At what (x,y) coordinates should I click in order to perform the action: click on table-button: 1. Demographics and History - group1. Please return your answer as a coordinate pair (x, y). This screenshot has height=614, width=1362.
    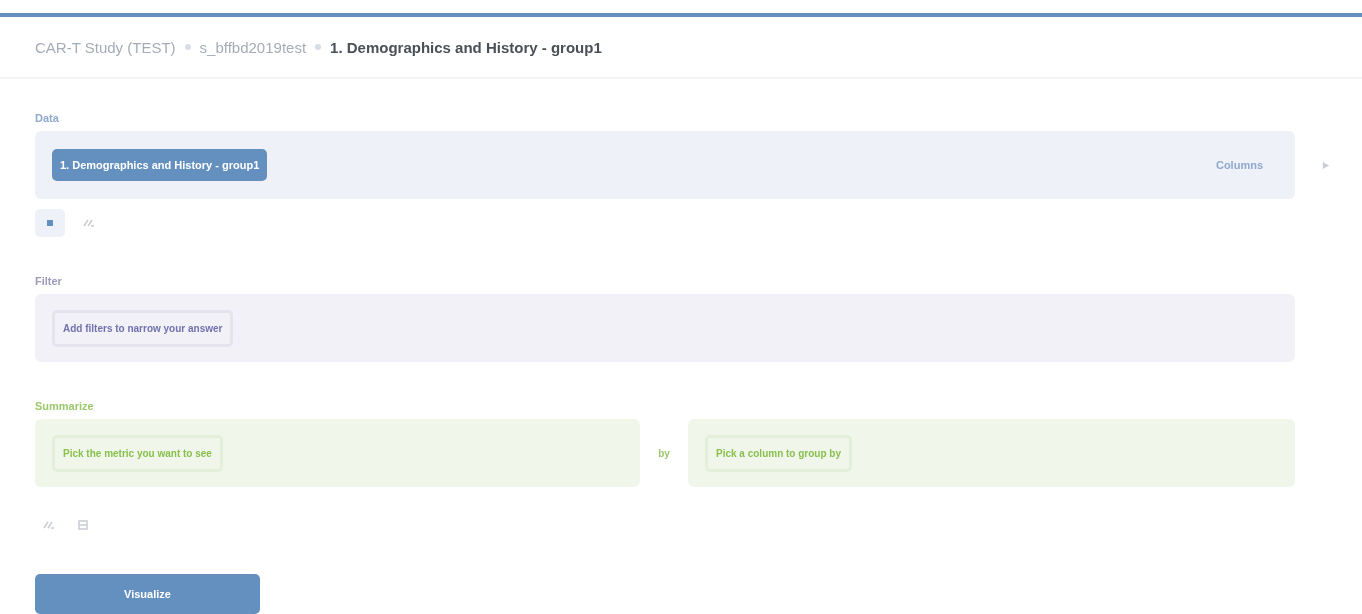
    Looking at the image, I should click on (160, 165).